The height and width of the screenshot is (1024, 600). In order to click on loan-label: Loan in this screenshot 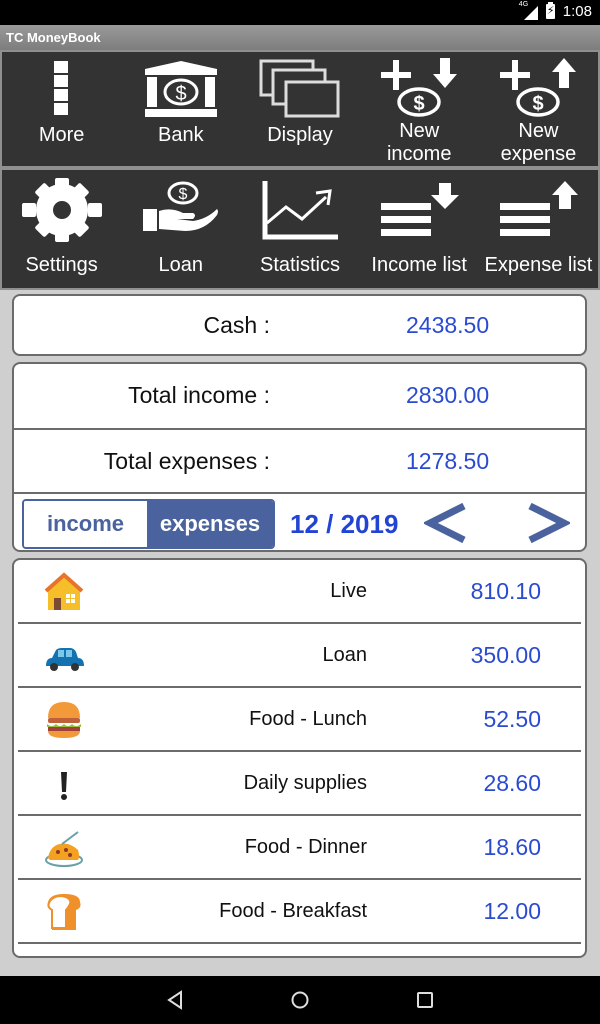, I will do `click(181, 265)`.